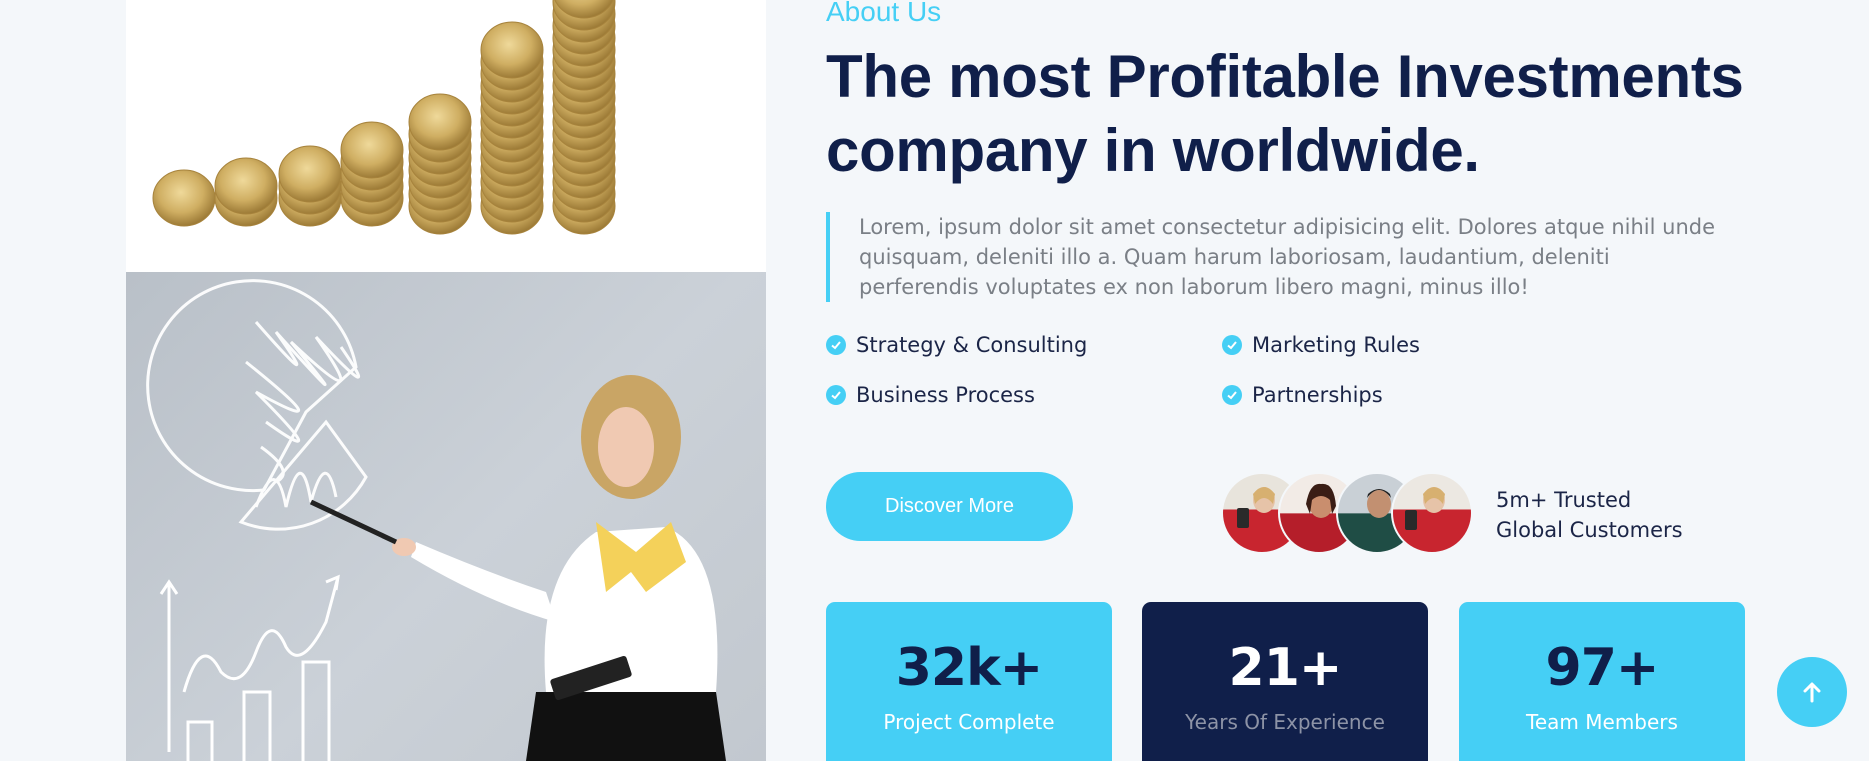  Describe the element at coordinates (1347, 513) in the screenshot. I see `customer-avatar-group` at that location.